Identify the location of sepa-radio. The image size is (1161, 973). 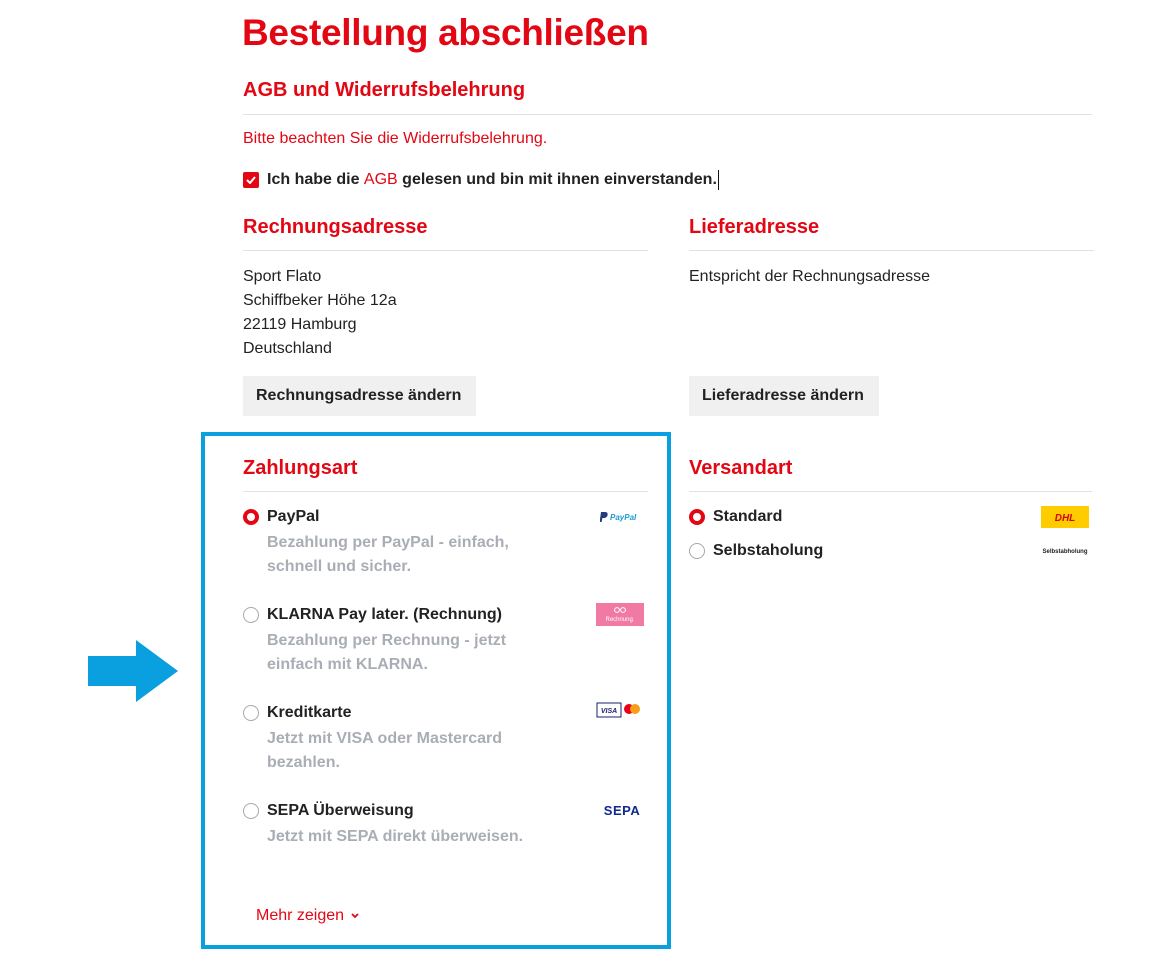
(251, 811).